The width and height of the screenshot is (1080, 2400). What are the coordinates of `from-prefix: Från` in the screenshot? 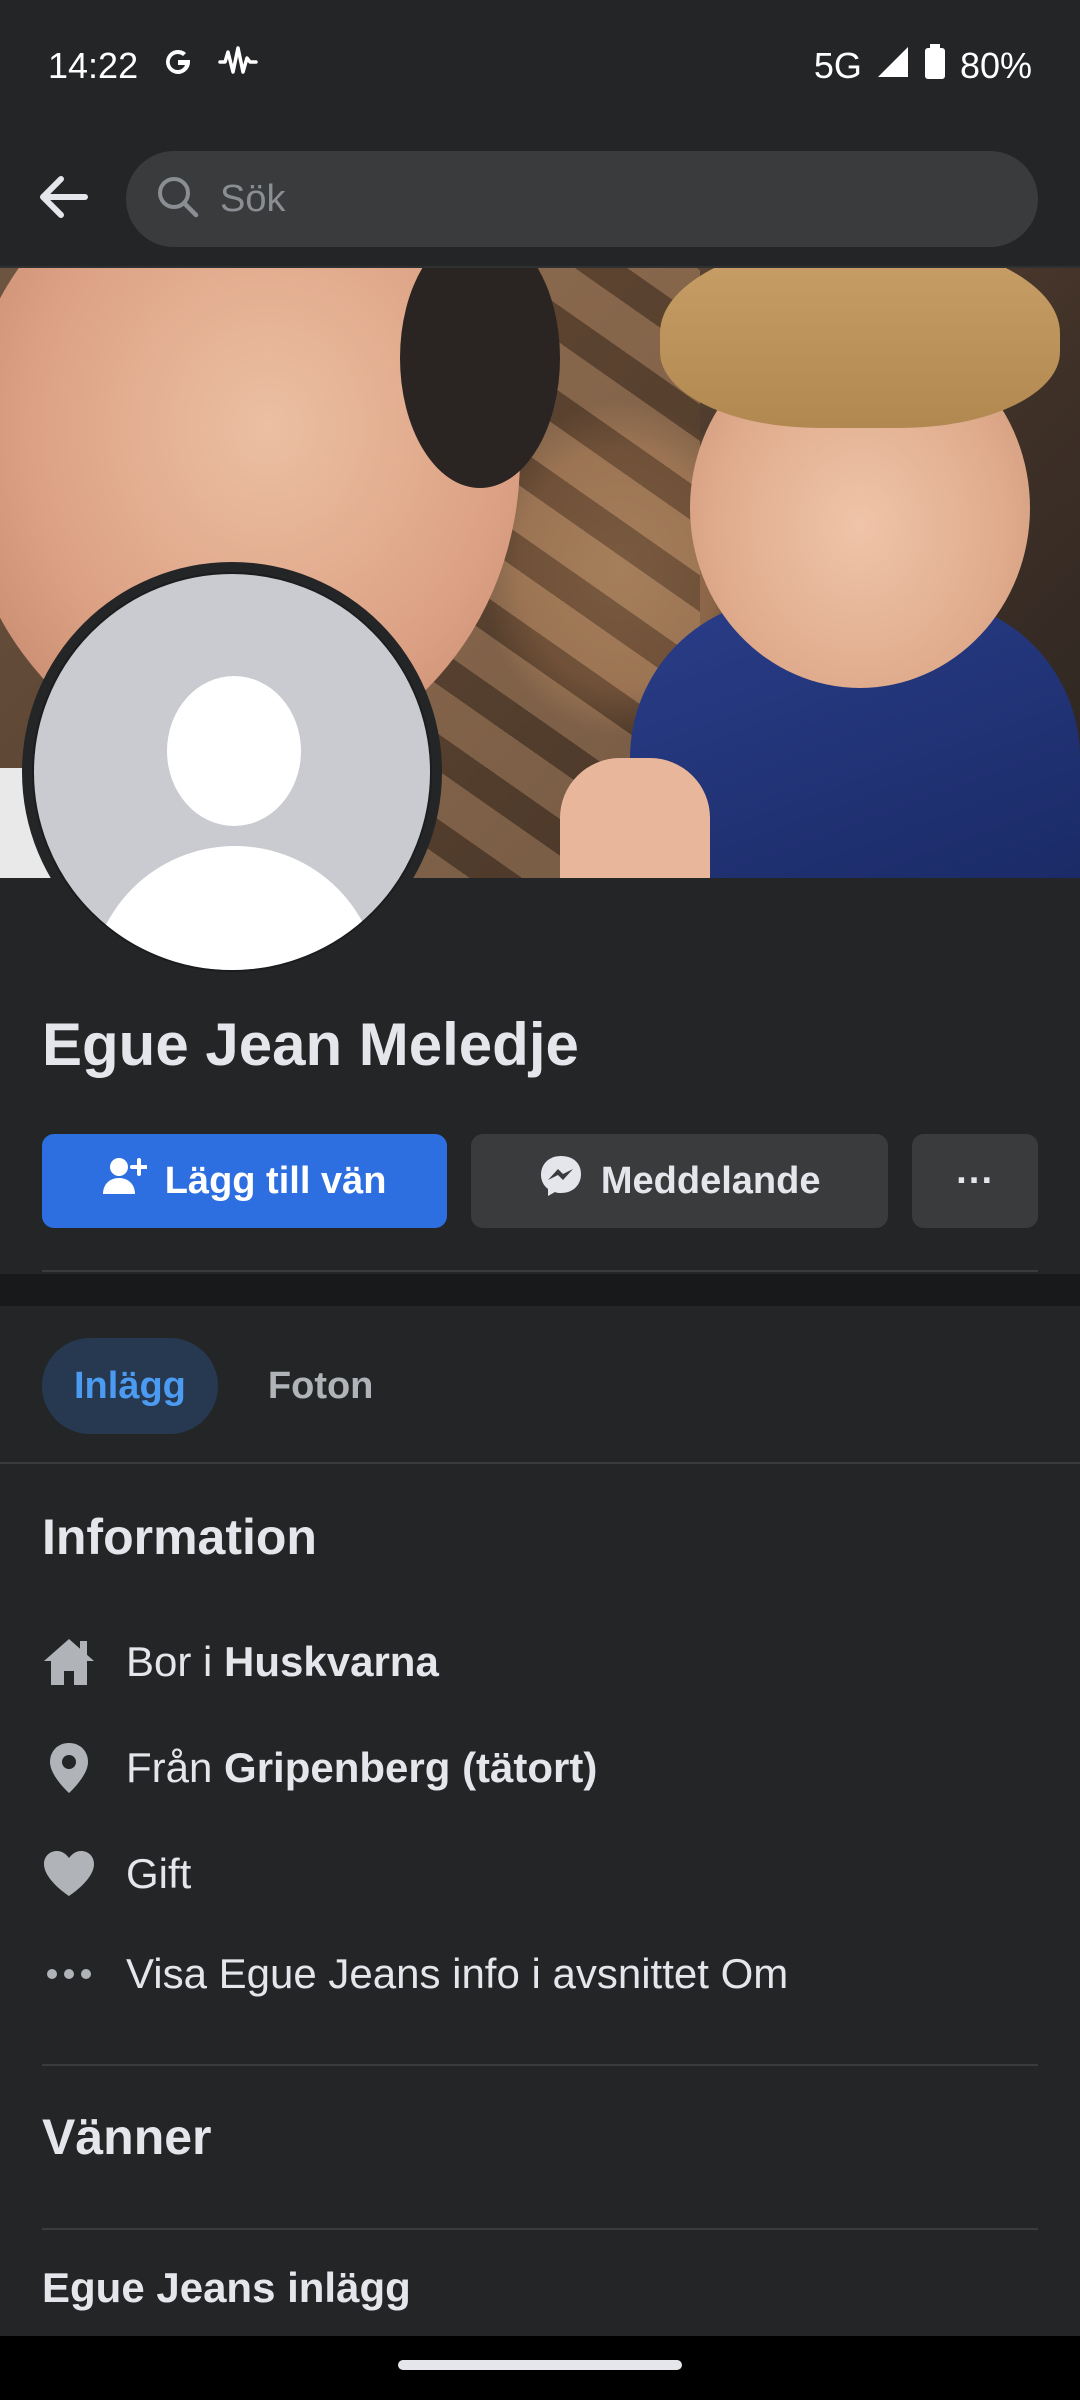 It's located at (169, 1767).